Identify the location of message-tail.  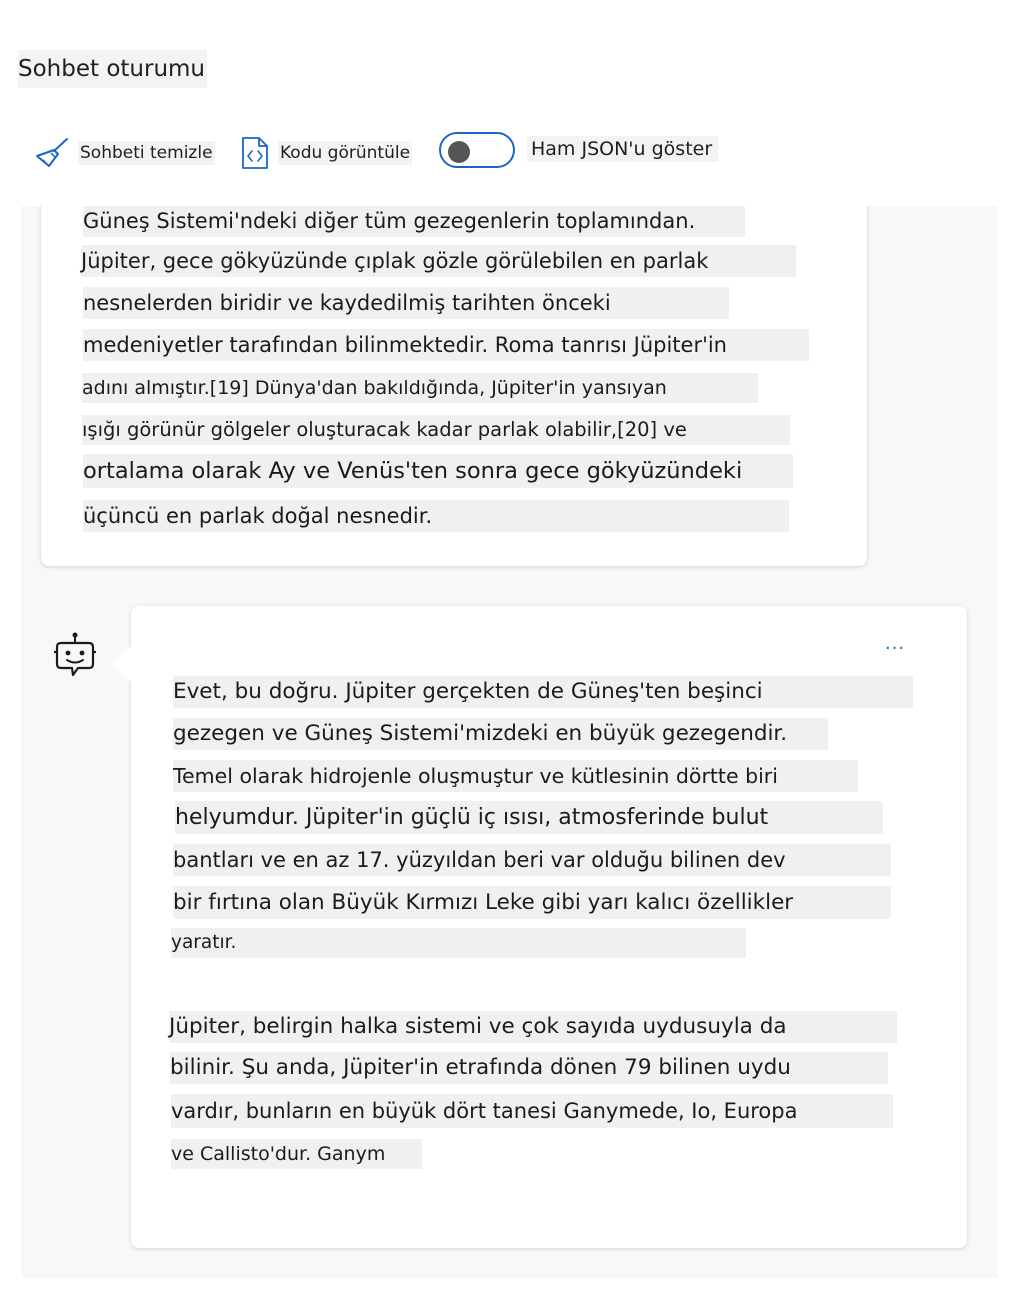
(122, 664).